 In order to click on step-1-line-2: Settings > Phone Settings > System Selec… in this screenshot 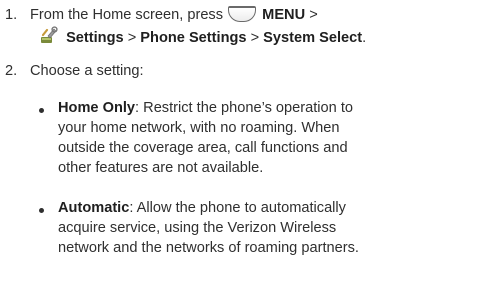, I will do `click(202, 37)`.